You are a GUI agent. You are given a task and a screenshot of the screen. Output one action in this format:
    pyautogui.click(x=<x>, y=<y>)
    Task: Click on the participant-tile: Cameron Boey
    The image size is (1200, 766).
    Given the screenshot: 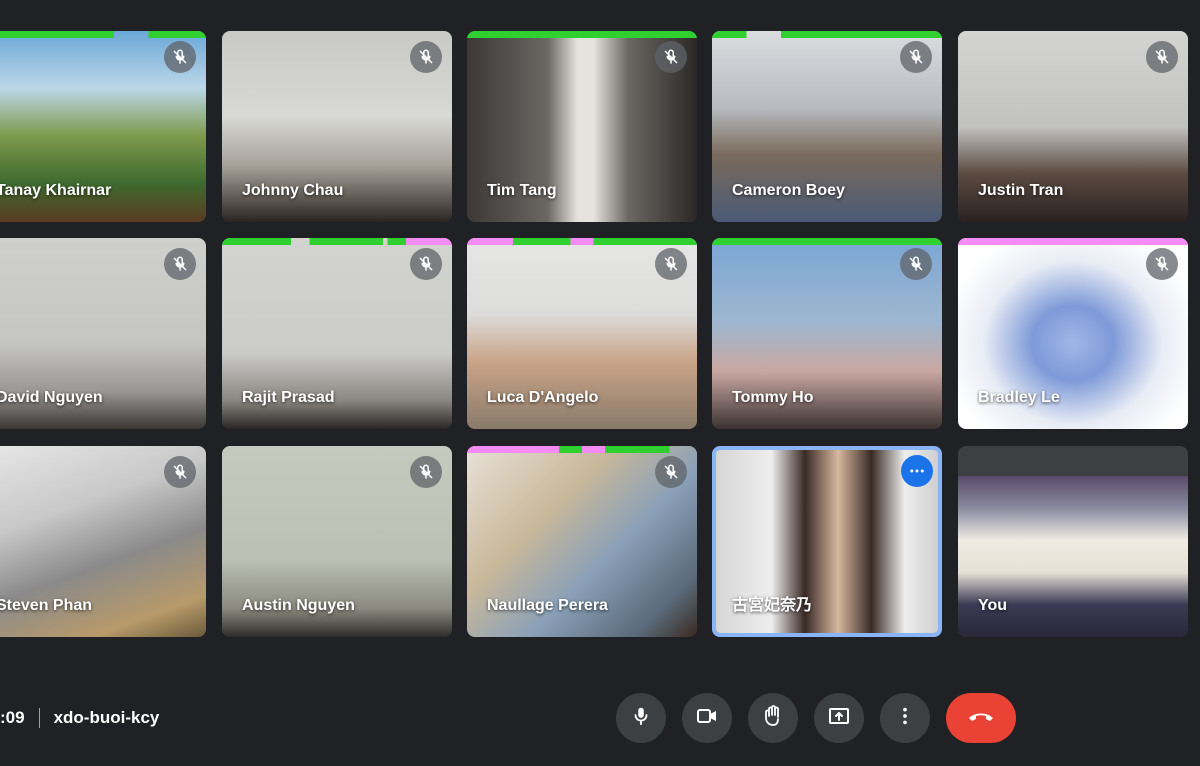 What is the action you would take?
    pyautogui.click(x=827, y=126)
    